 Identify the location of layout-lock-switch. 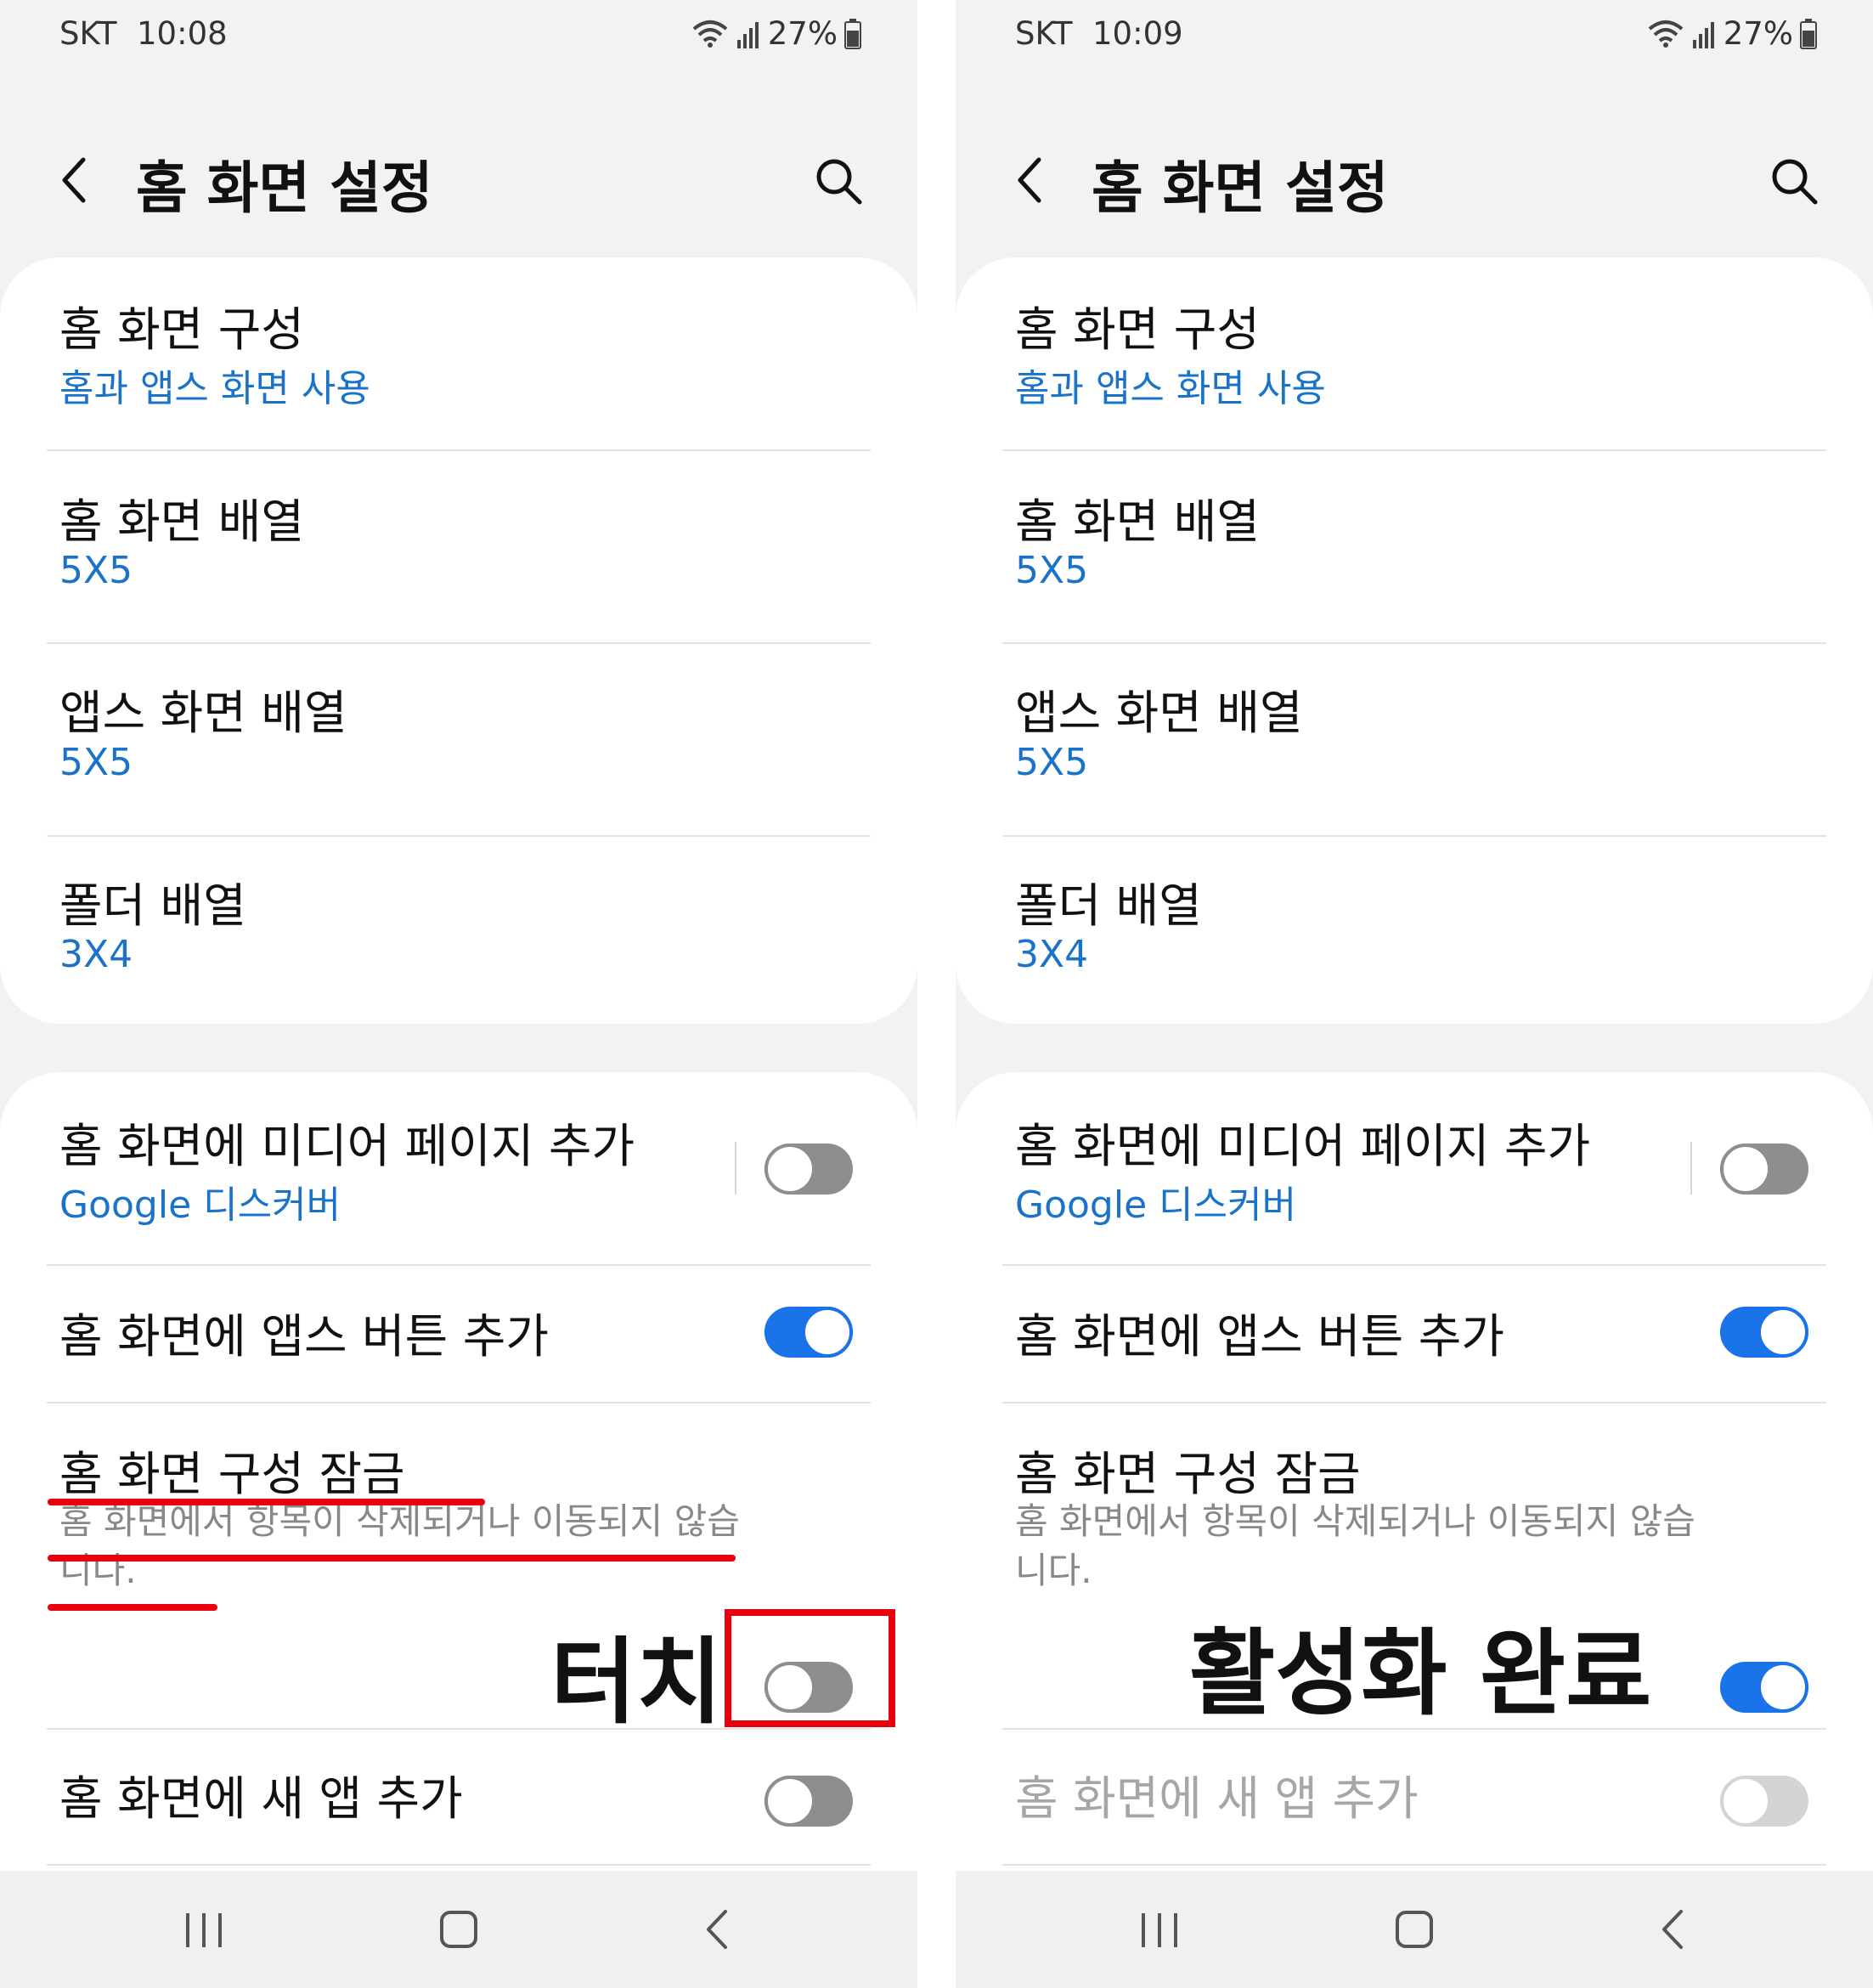
(1764, 1688).